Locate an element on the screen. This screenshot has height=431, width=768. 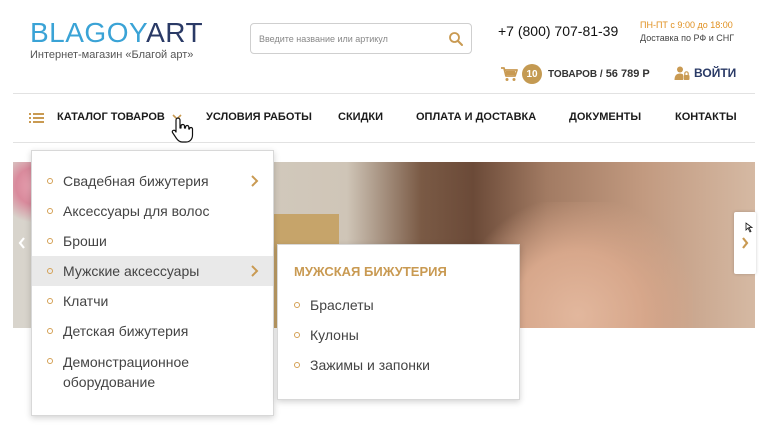
login-button: ВОЙТИ is located at coordinates (705, 73).